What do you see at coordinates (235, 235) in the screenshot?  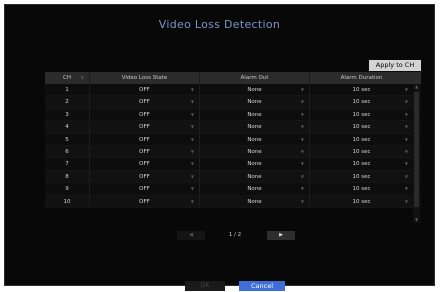 I see `page-indicator: 1 / 2` at bounding box center [235, 235].